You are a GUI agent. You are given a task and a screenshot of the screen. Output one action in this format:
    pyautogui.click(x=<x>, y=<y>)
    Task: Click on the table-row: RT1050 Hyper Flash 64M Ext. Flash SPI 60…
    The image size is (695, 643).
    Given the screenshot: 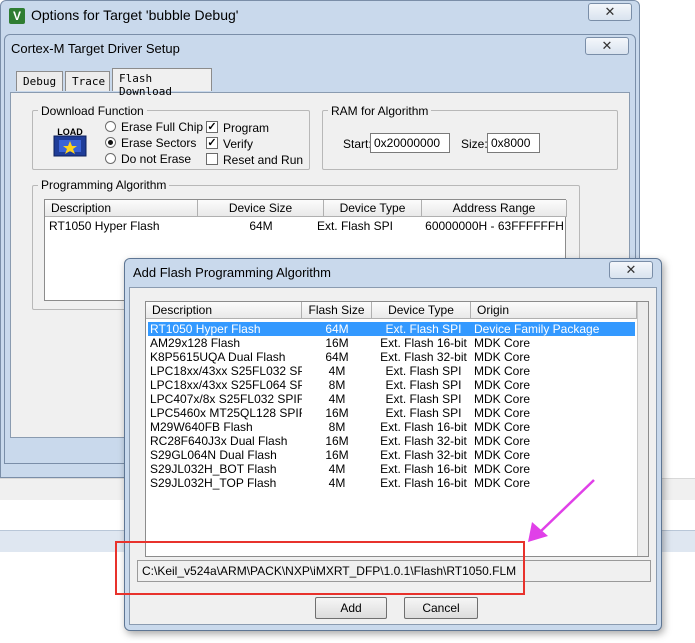 What is the action you would take?
    pyautogui.click(x=305, y=226)
    